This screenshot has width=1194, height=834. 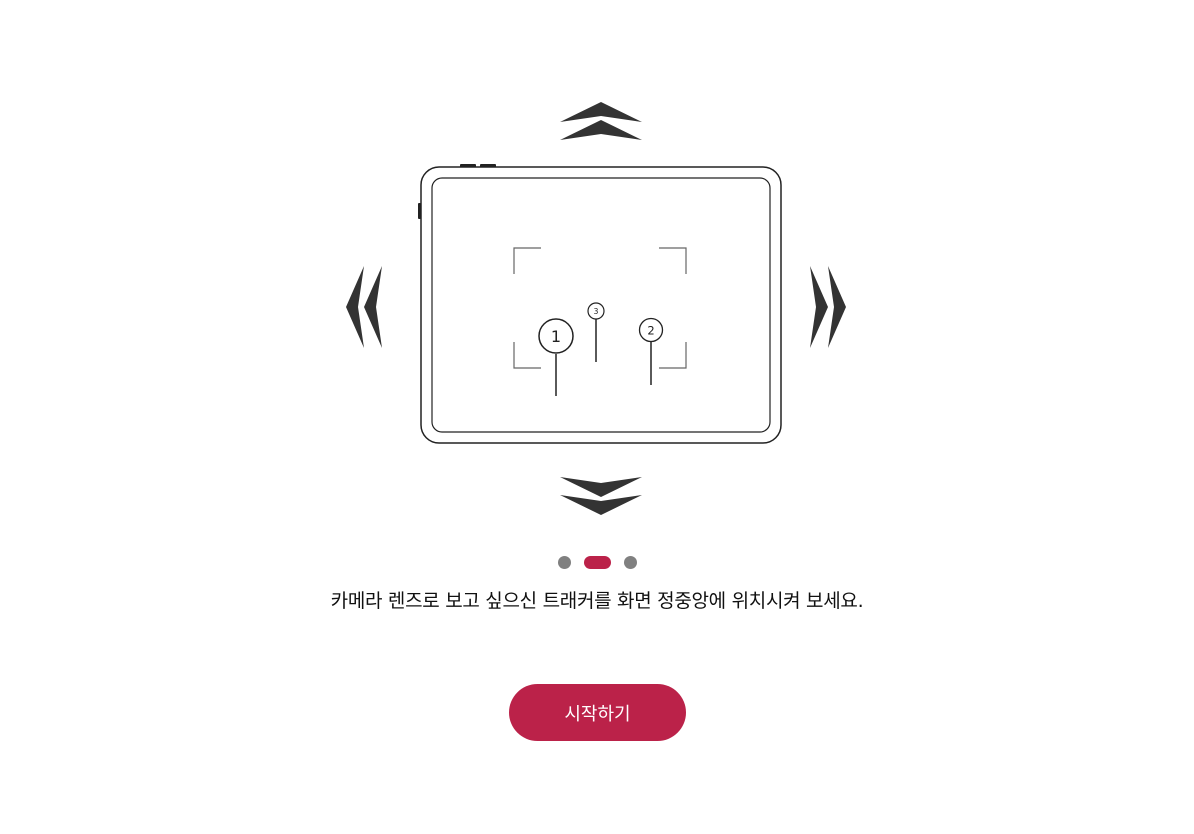 What do you see at coordinates (601, 496) in the screenshot?
I see `chevron-double-down-icon` at bounding box center [601, 496].